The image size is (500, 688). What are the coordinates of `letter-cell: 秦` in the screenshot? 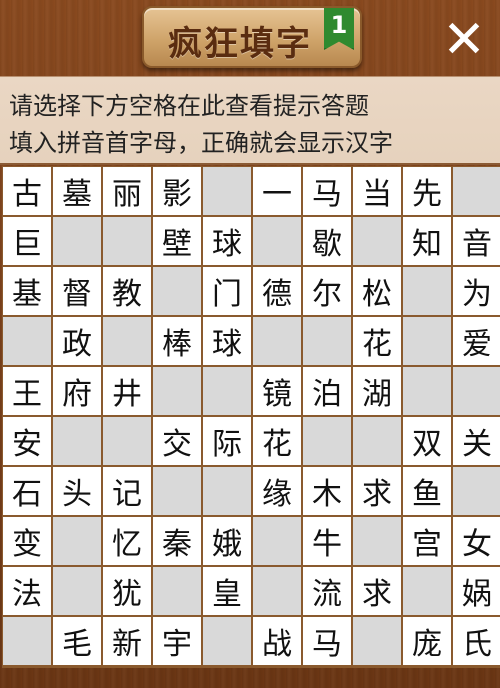 It's located at (177, 541).